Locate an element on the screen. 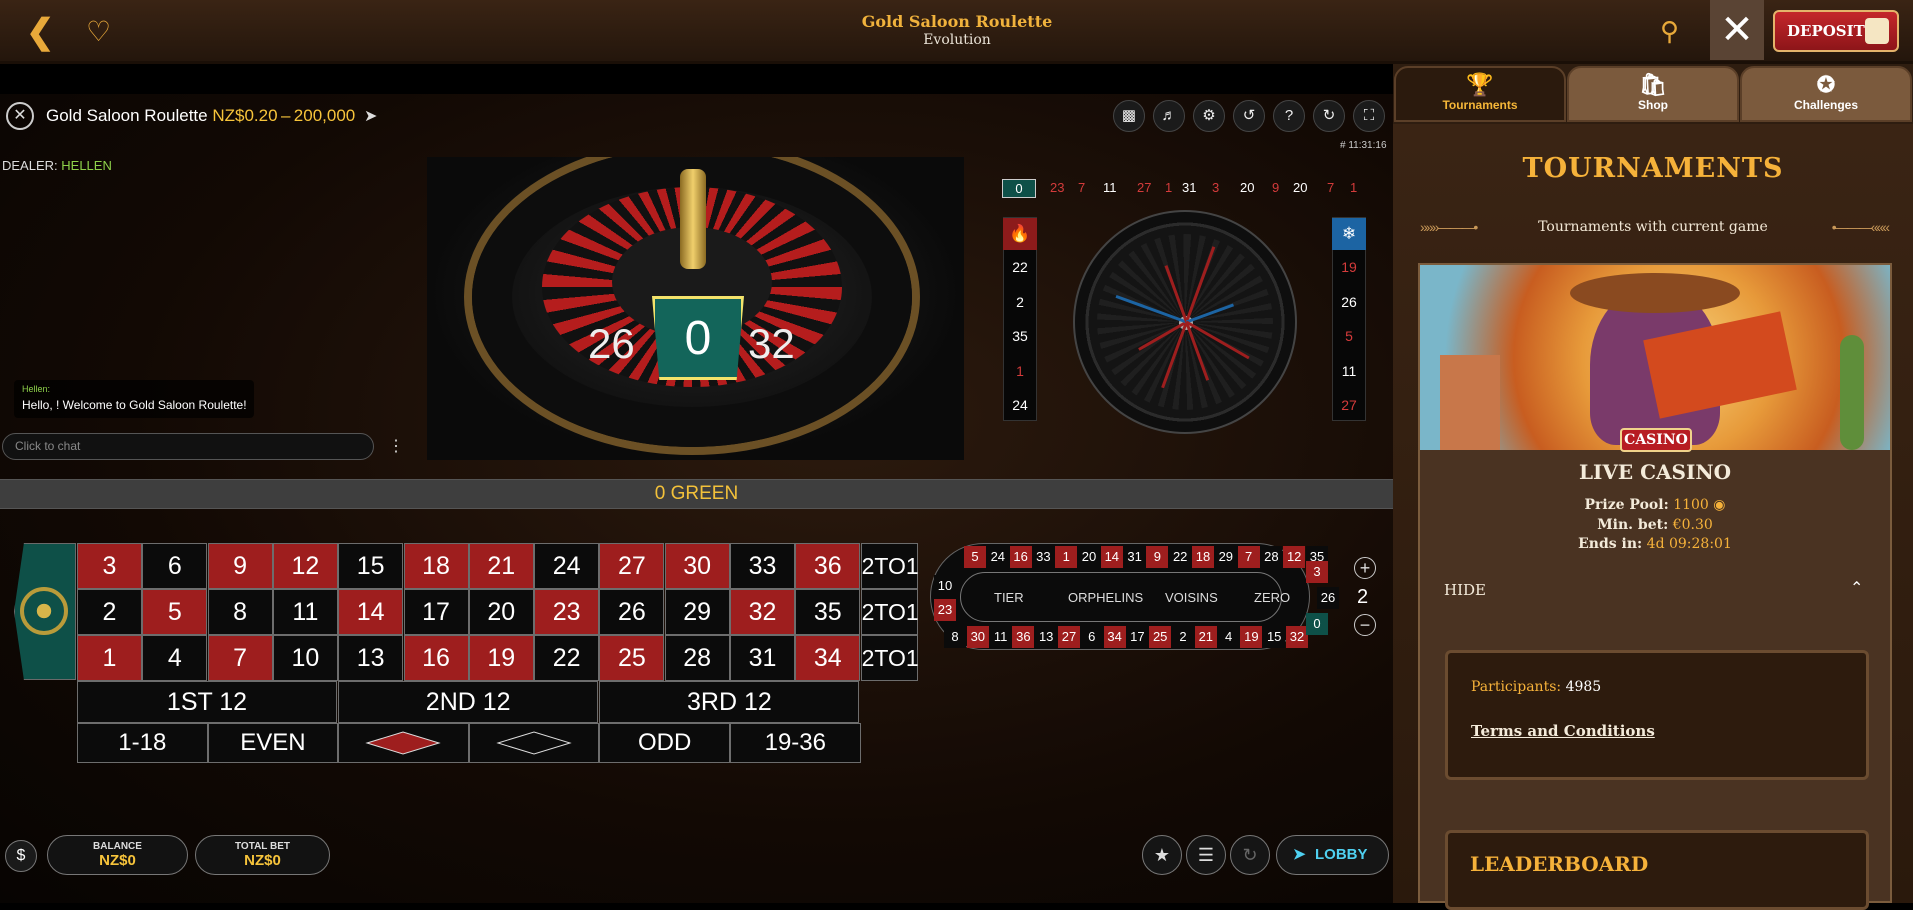  racetrack-number: 3 is located at coordinates (1317, 572).